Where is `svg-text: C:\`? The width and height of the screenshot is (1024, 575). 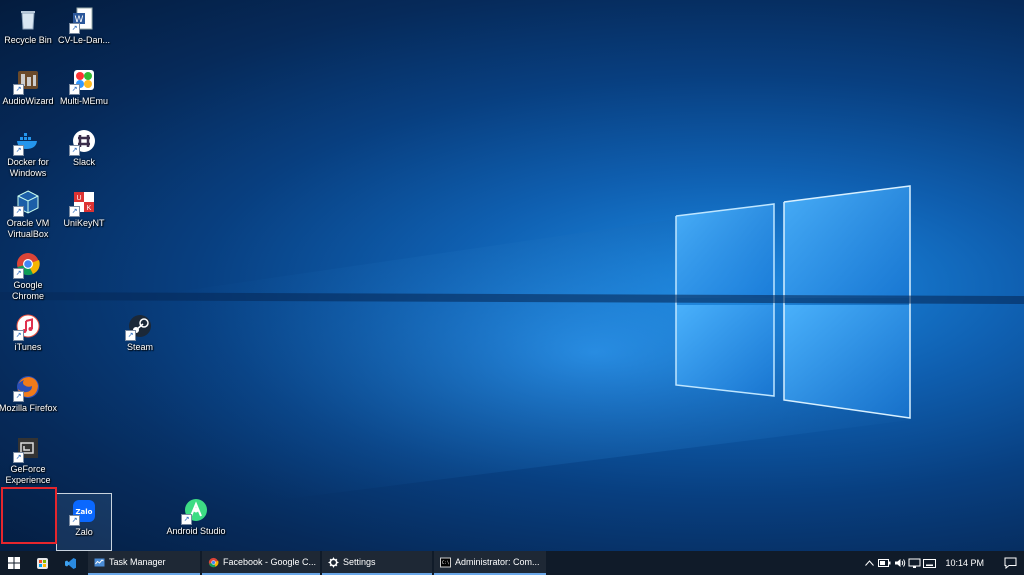
svg-text: C:\ is located at coordinates (446, 562).